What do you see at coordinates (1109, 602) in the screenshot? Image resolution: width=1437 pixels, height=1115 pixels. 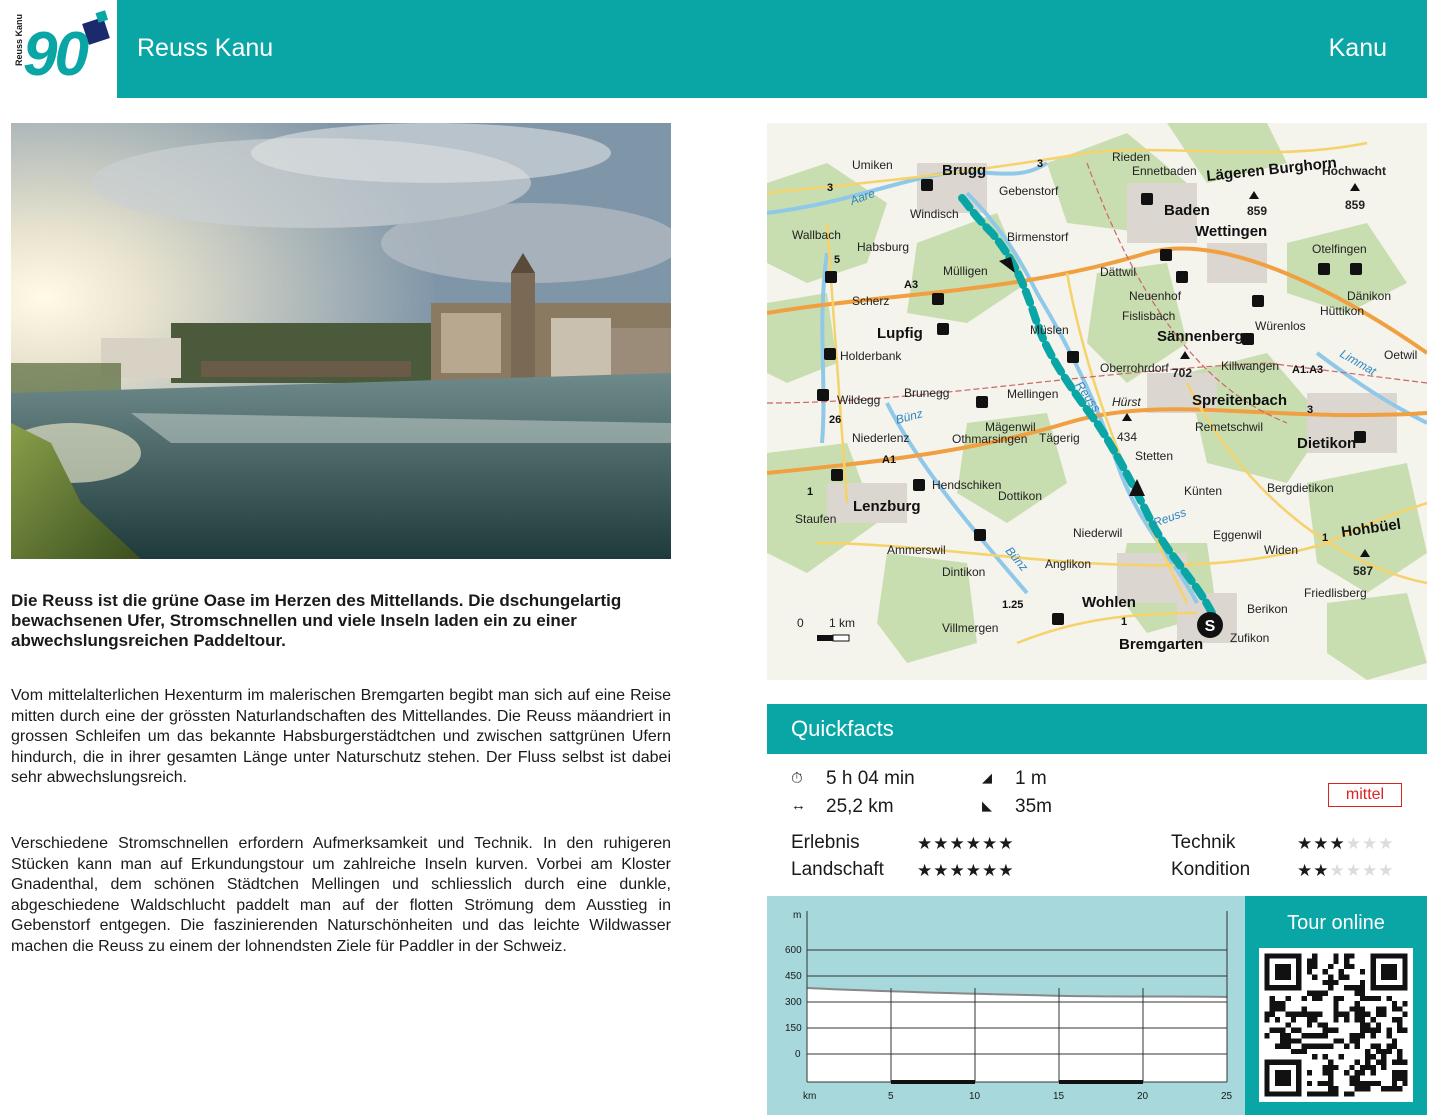 I see `map-label: Wohlen` at bounding box center [1109, 602].